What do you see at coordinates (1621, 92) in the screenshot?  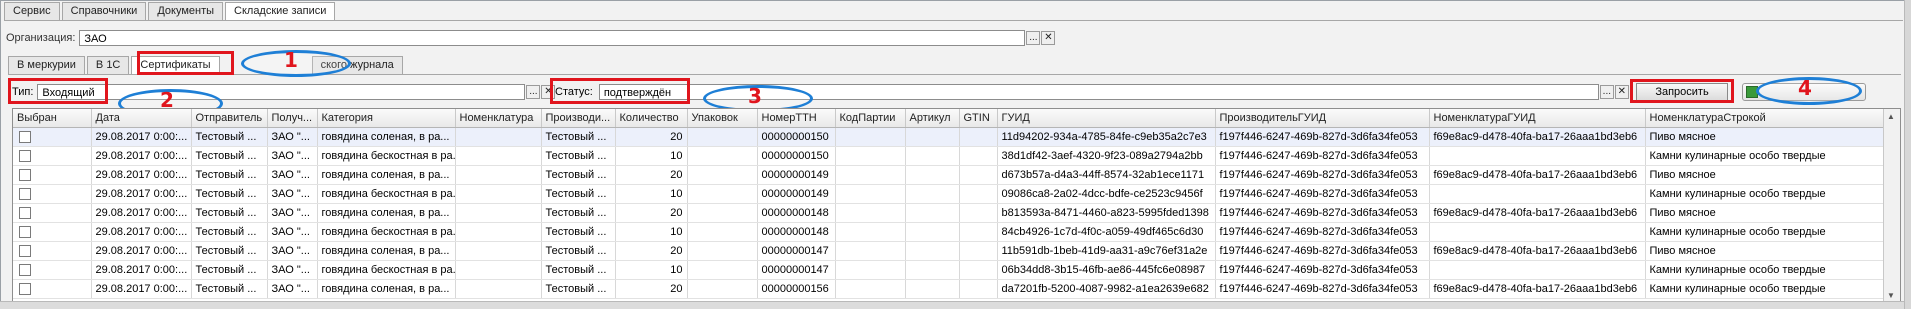 I see `status-clear-button: ✕` at bounding box center [1621, 92].